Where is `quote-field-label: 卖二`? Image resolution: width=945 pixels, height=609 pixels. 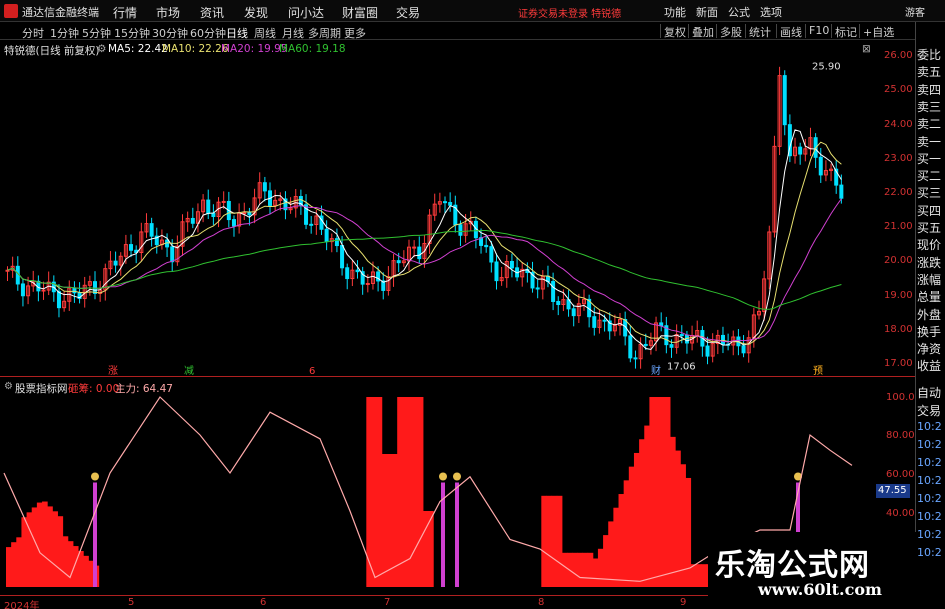
quote-field-label: 卖二 is located at coordinates (929, 124).